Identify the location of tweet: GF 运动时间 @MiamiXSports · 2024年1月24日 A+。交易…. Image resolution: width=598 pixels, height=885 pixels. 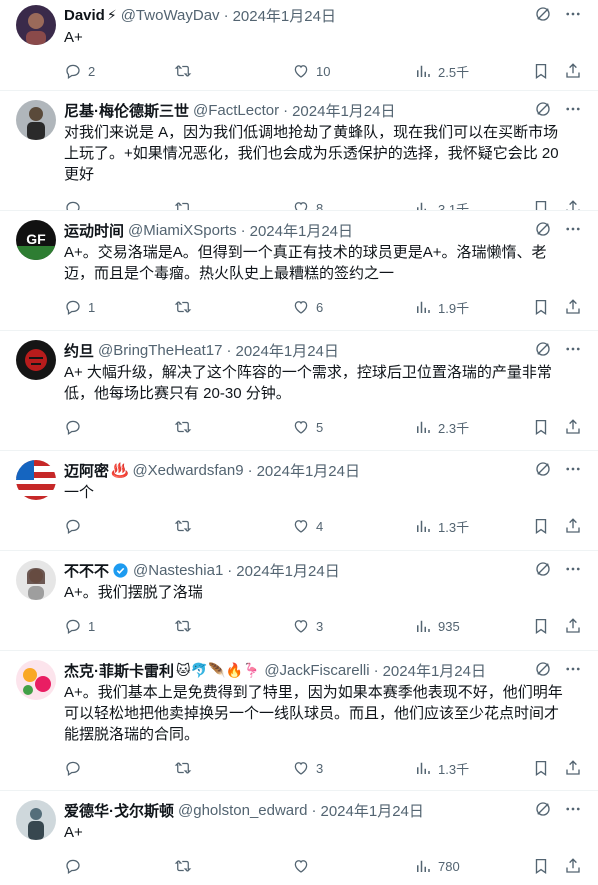
(299, 271).